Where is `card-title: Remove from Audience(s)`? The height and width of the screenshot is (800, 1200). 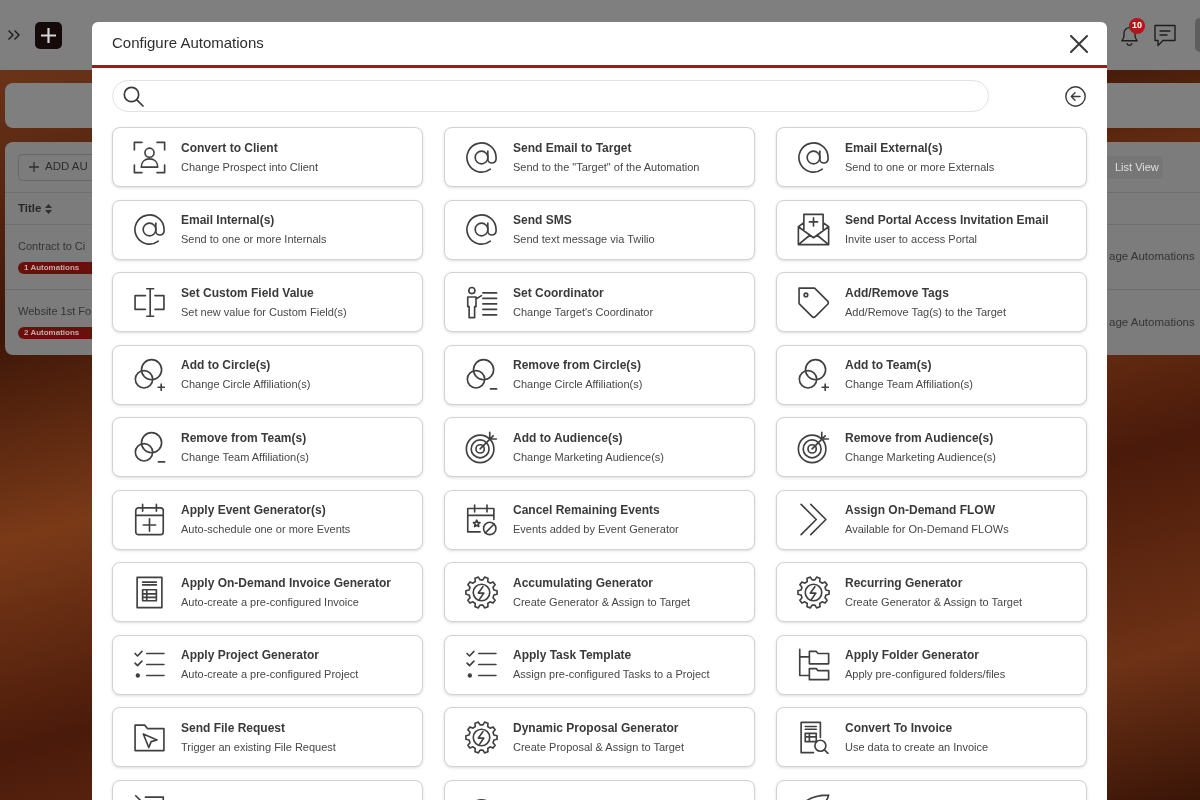 card-title: Remove from Audience(s) is located at coordinates (920, 438).